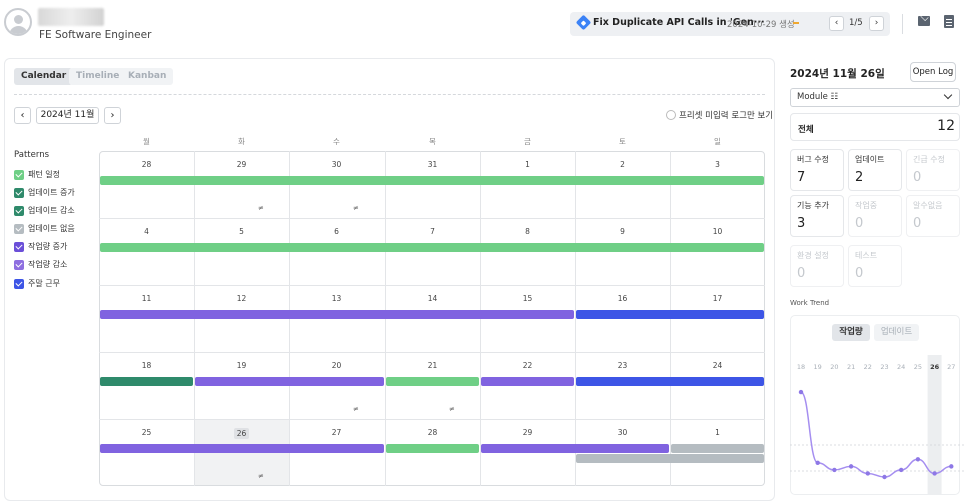 The image size is (966, 501). What do you see at coordinates (146, 231) in the screenshot?
I see `day-number: 4` at bounding box center [146, 231].